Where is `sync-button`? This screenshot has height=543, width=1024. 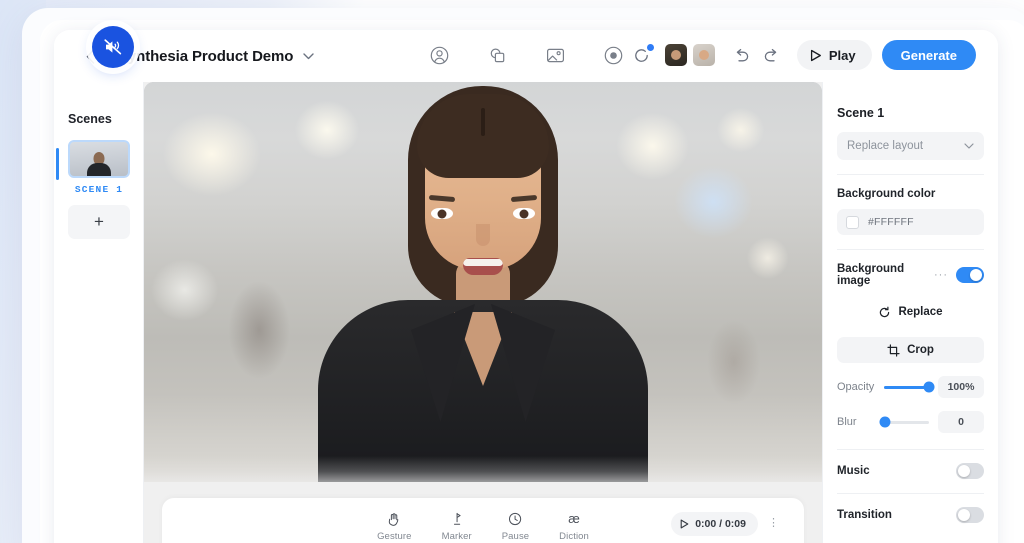 sync-button is located at coordinates (642, 55).